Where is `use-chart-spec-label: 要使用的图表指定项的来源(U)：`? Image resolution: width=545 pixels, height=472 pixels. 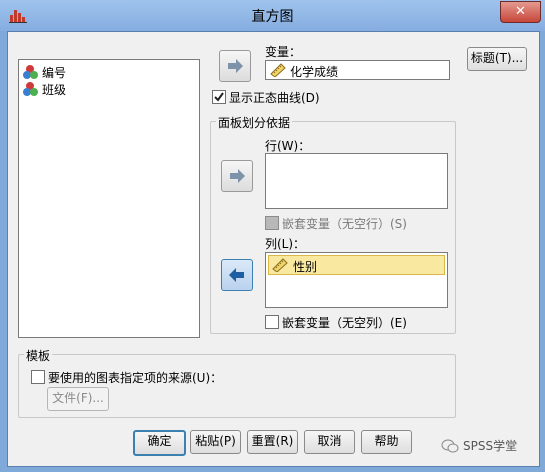 use-chart-spec-label: 要使用的图表指定项的来源(U)： is located at coordinates (135, 378).